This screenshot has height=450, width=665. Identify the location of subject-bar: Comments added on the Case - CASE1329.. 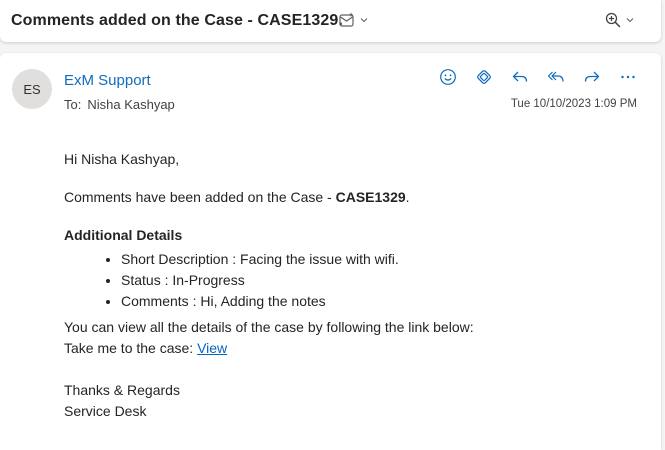
(330, 21).